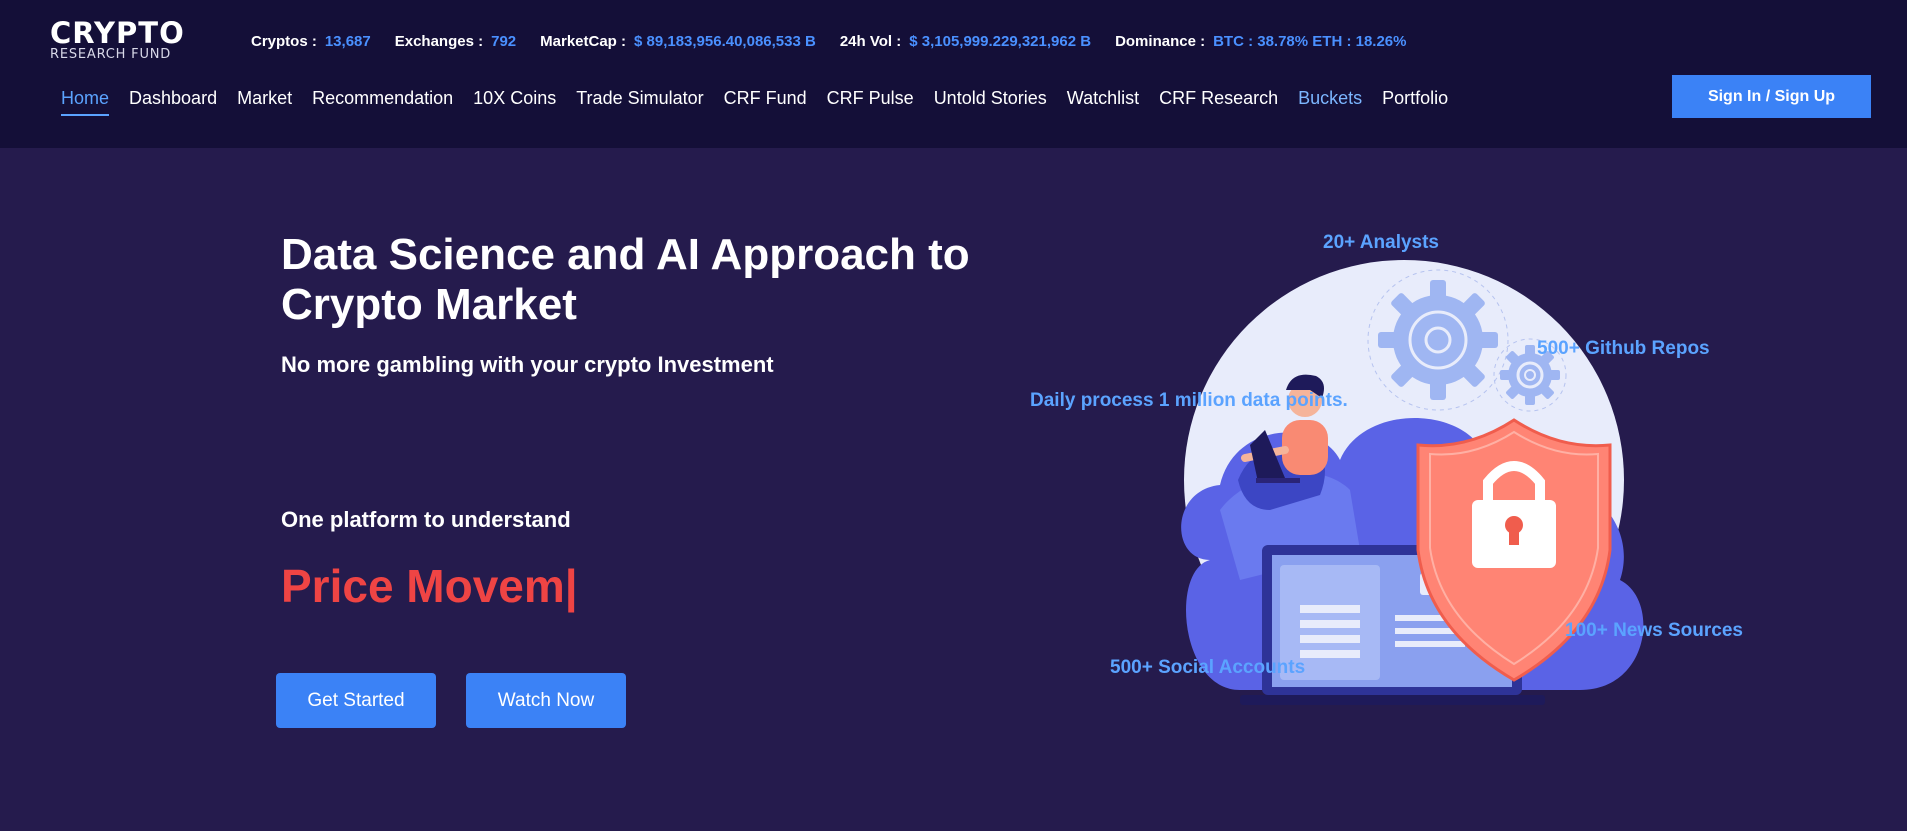  I want to click on stat-cryptos: Cryptos : 13,687, so click(311, 41).